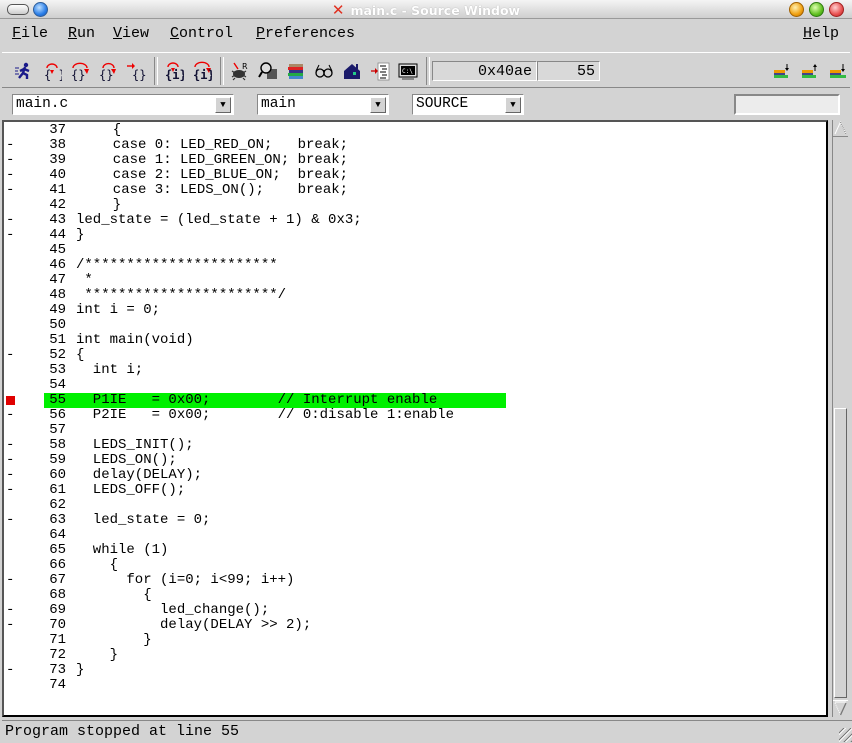  What do you see at coordinates (414, 265) in the screenshot?
I see `source-line: 46 /***********************` at bounding box center [414, 265].